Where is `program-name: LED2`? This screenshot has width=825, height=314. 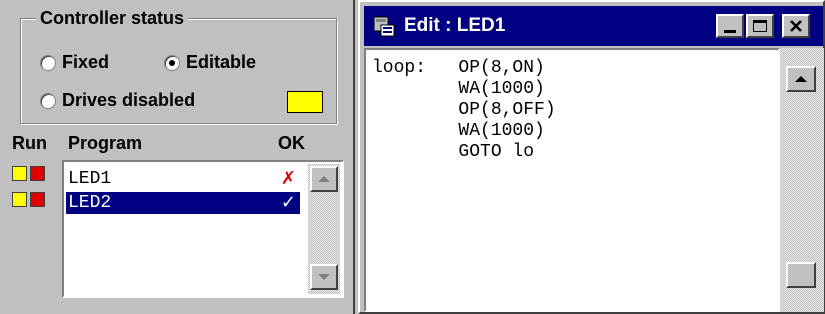 program-name: LED2 is located at coordinates (90, 203).